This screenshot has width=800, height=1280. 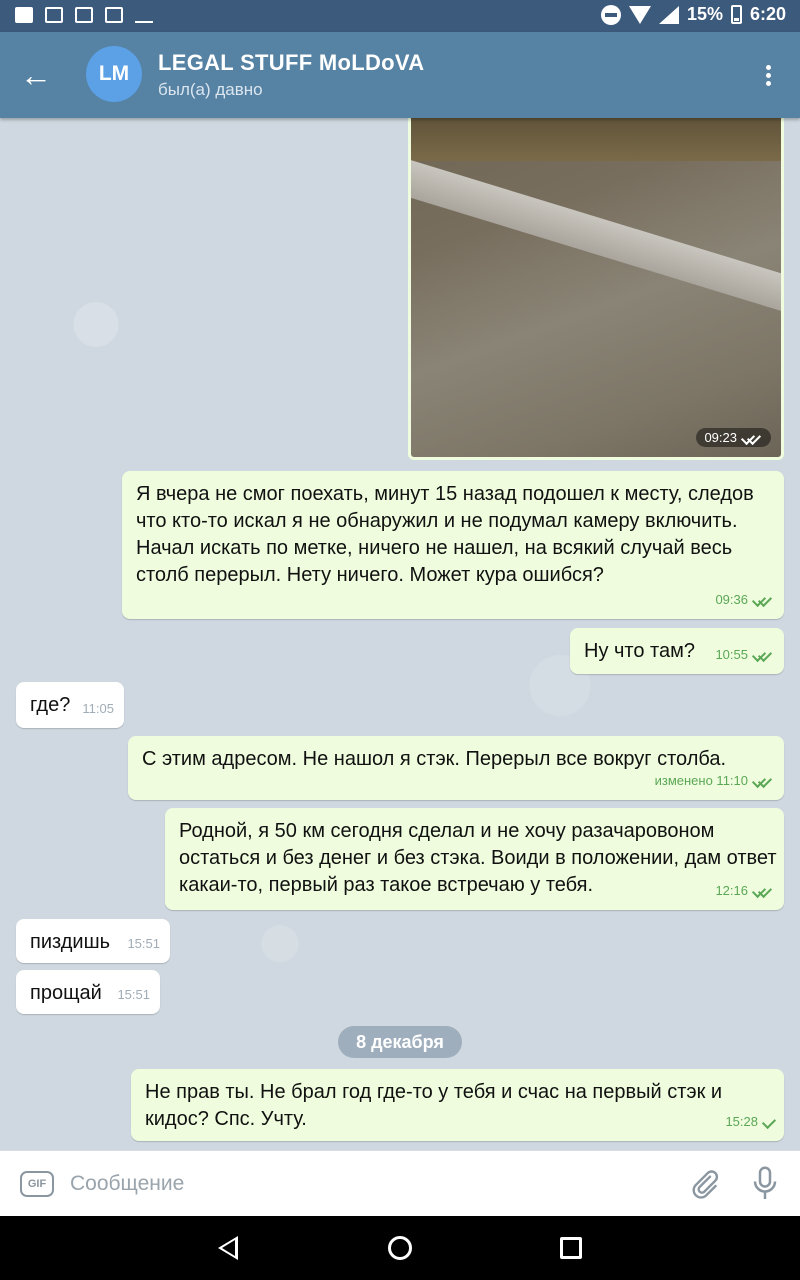 What do you see at coordinates (741, 1121) in the screenshot?
I see `message-time: 15:28` at bounding box center [741, 1121].